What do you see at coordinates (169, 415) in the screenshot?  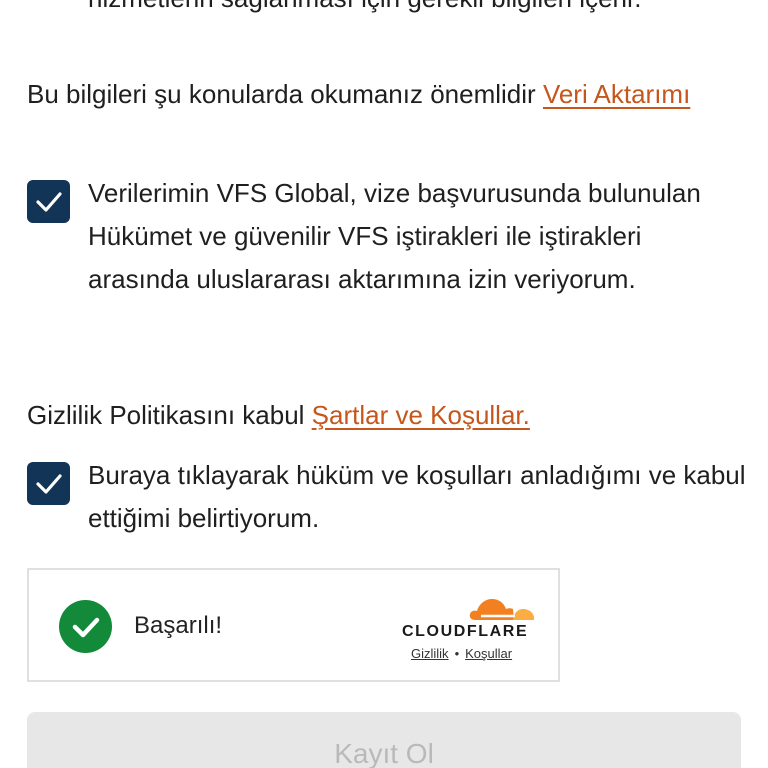 I see `privacy-intro: Gizlilik Politikasını kabul` at bounding box center [169, 415].